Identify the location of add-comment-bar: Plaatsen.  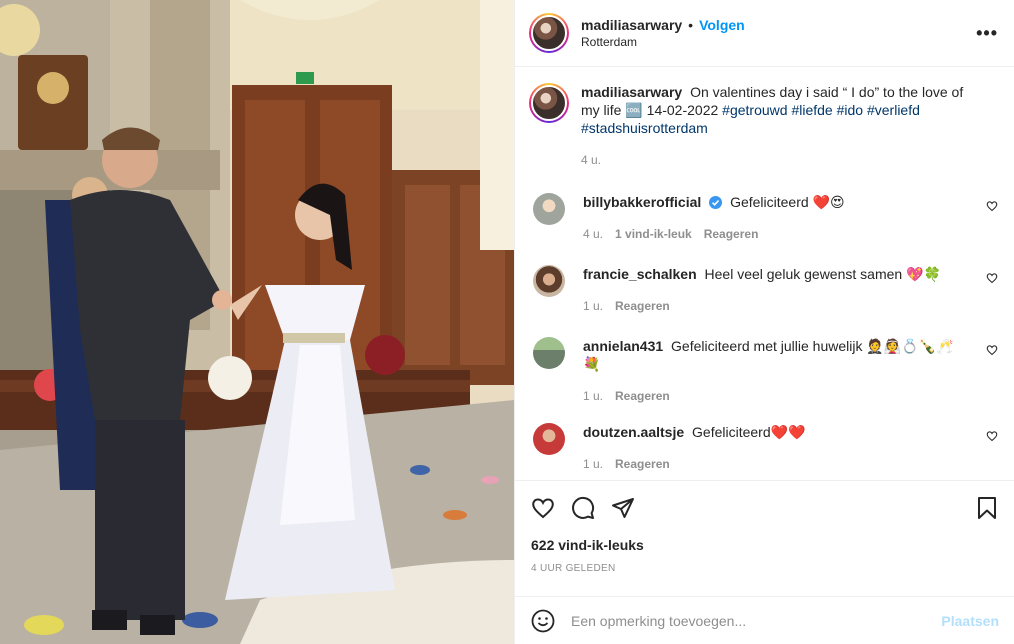
(764, 620).